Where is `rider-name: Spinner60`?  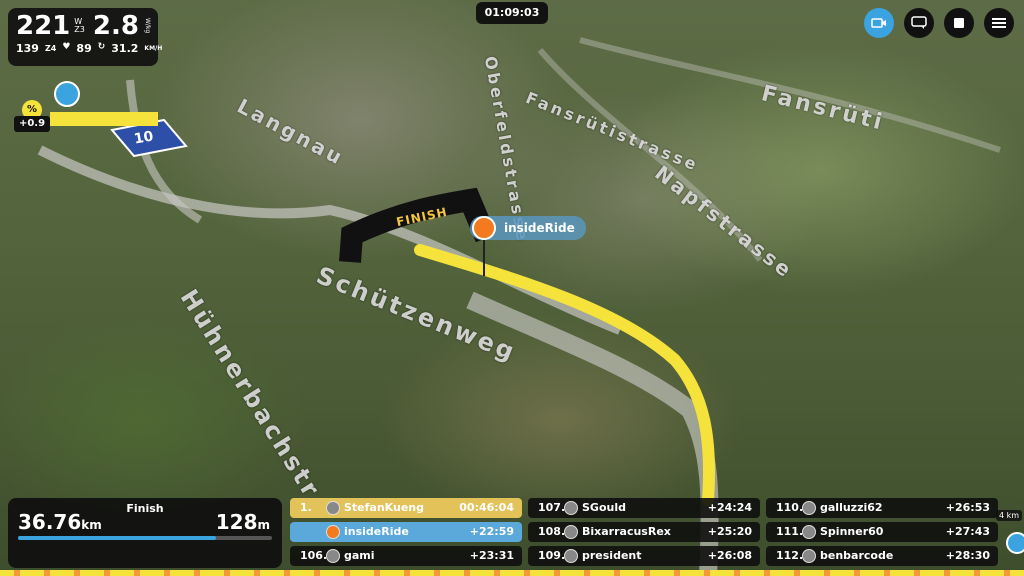 rider-name: Spinner60 is located at coordinates (852, 531).